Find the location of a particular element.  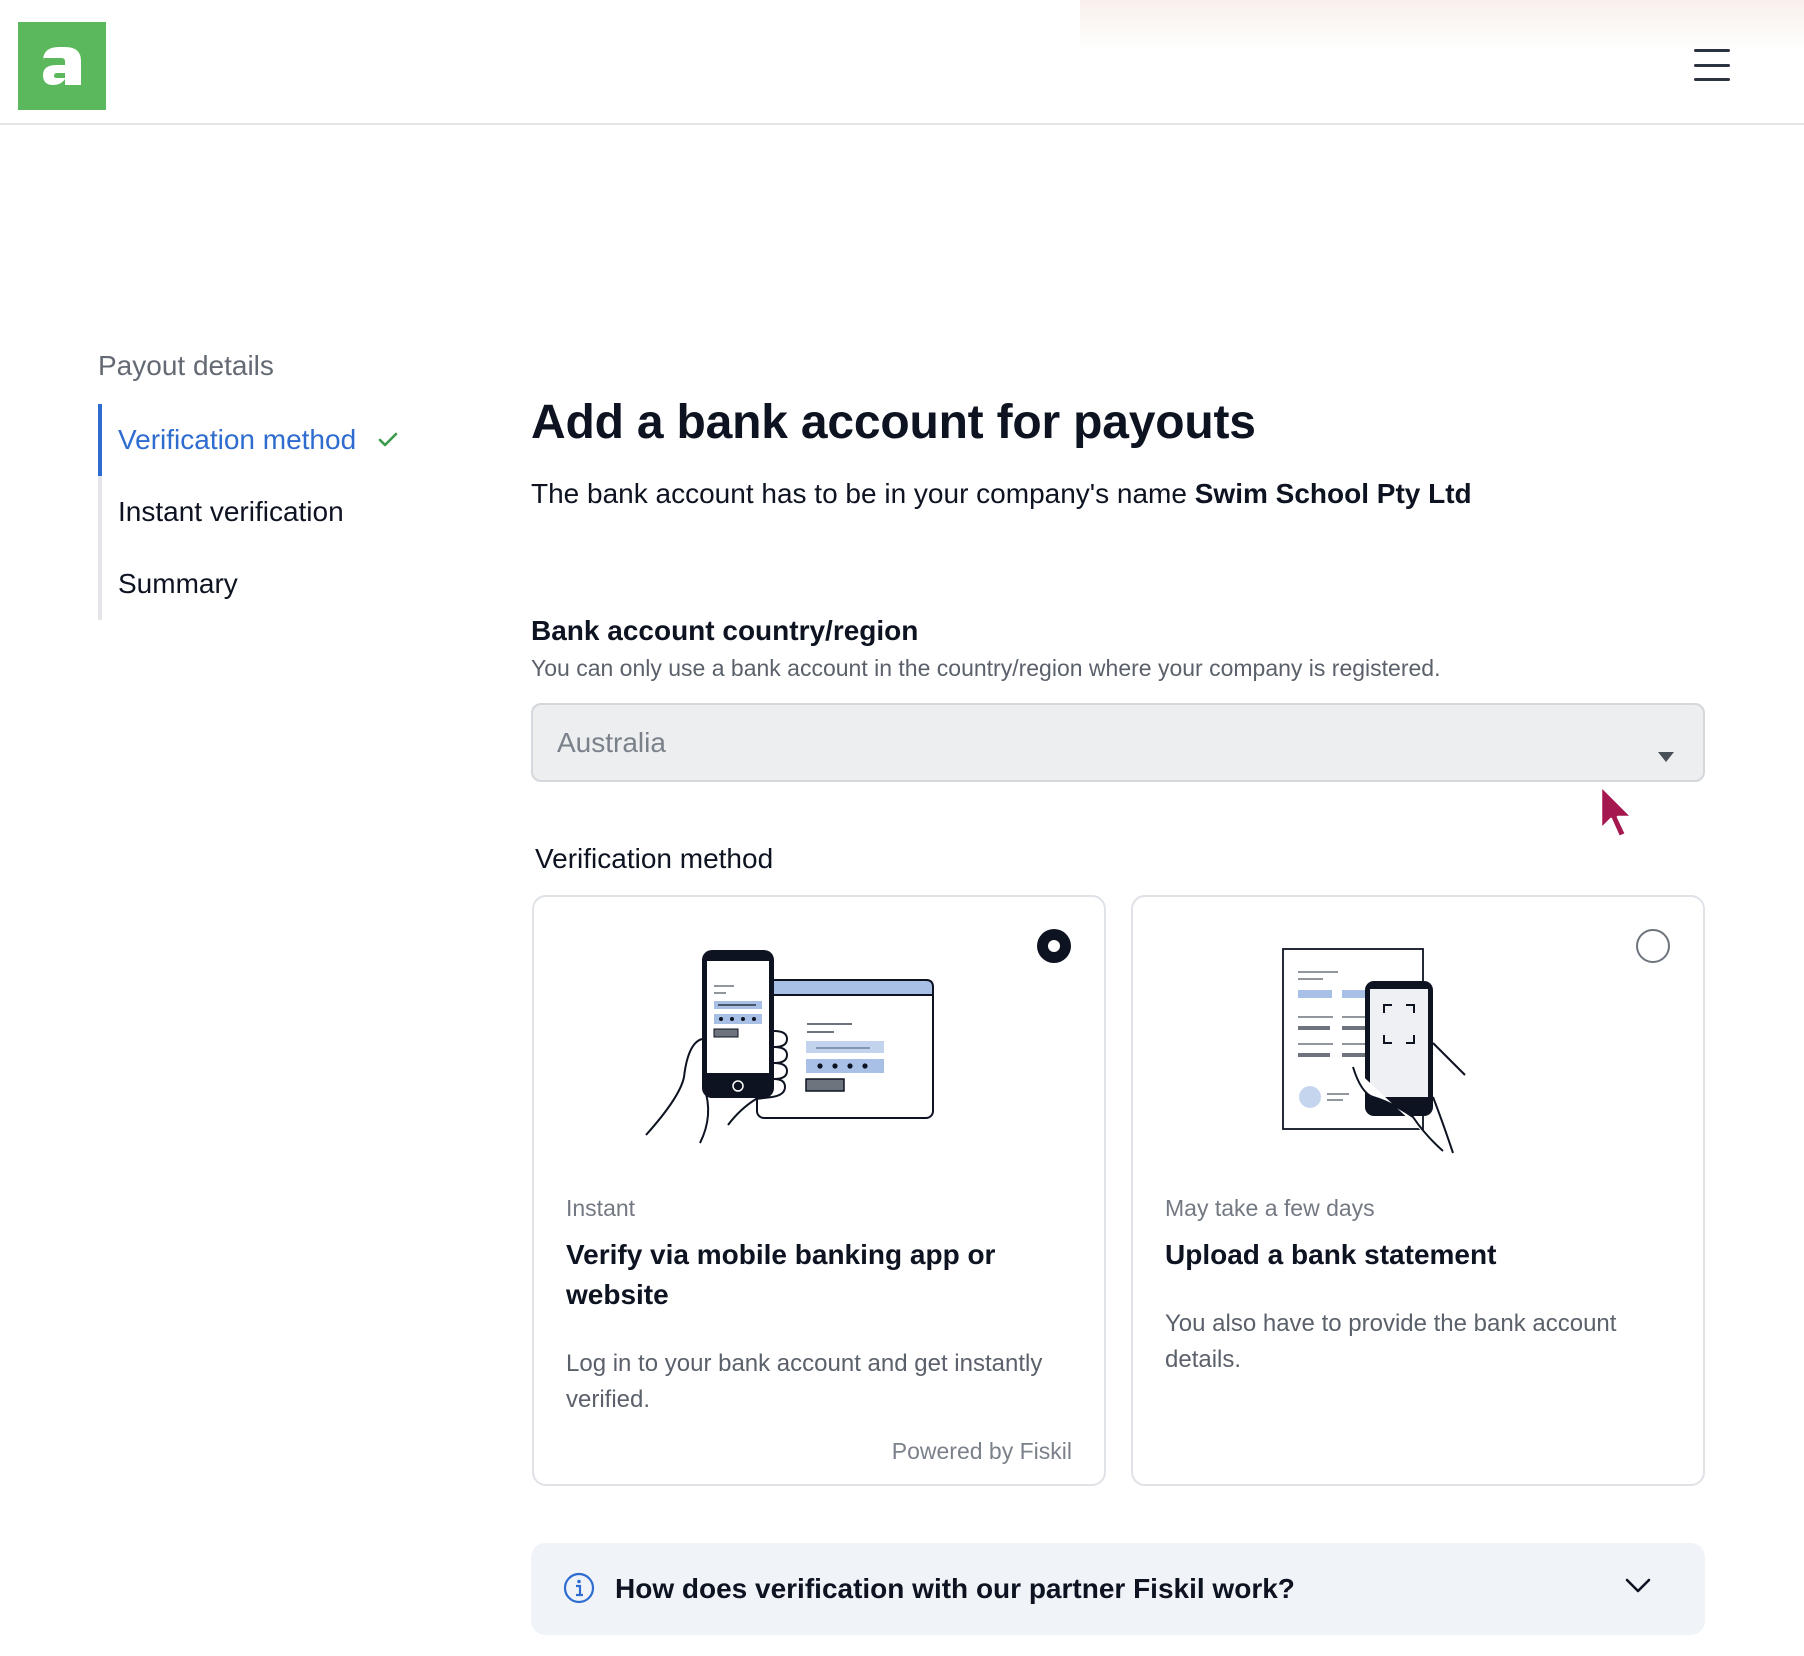

step-verification-method: Verification method is located at coordinates (278, 440).